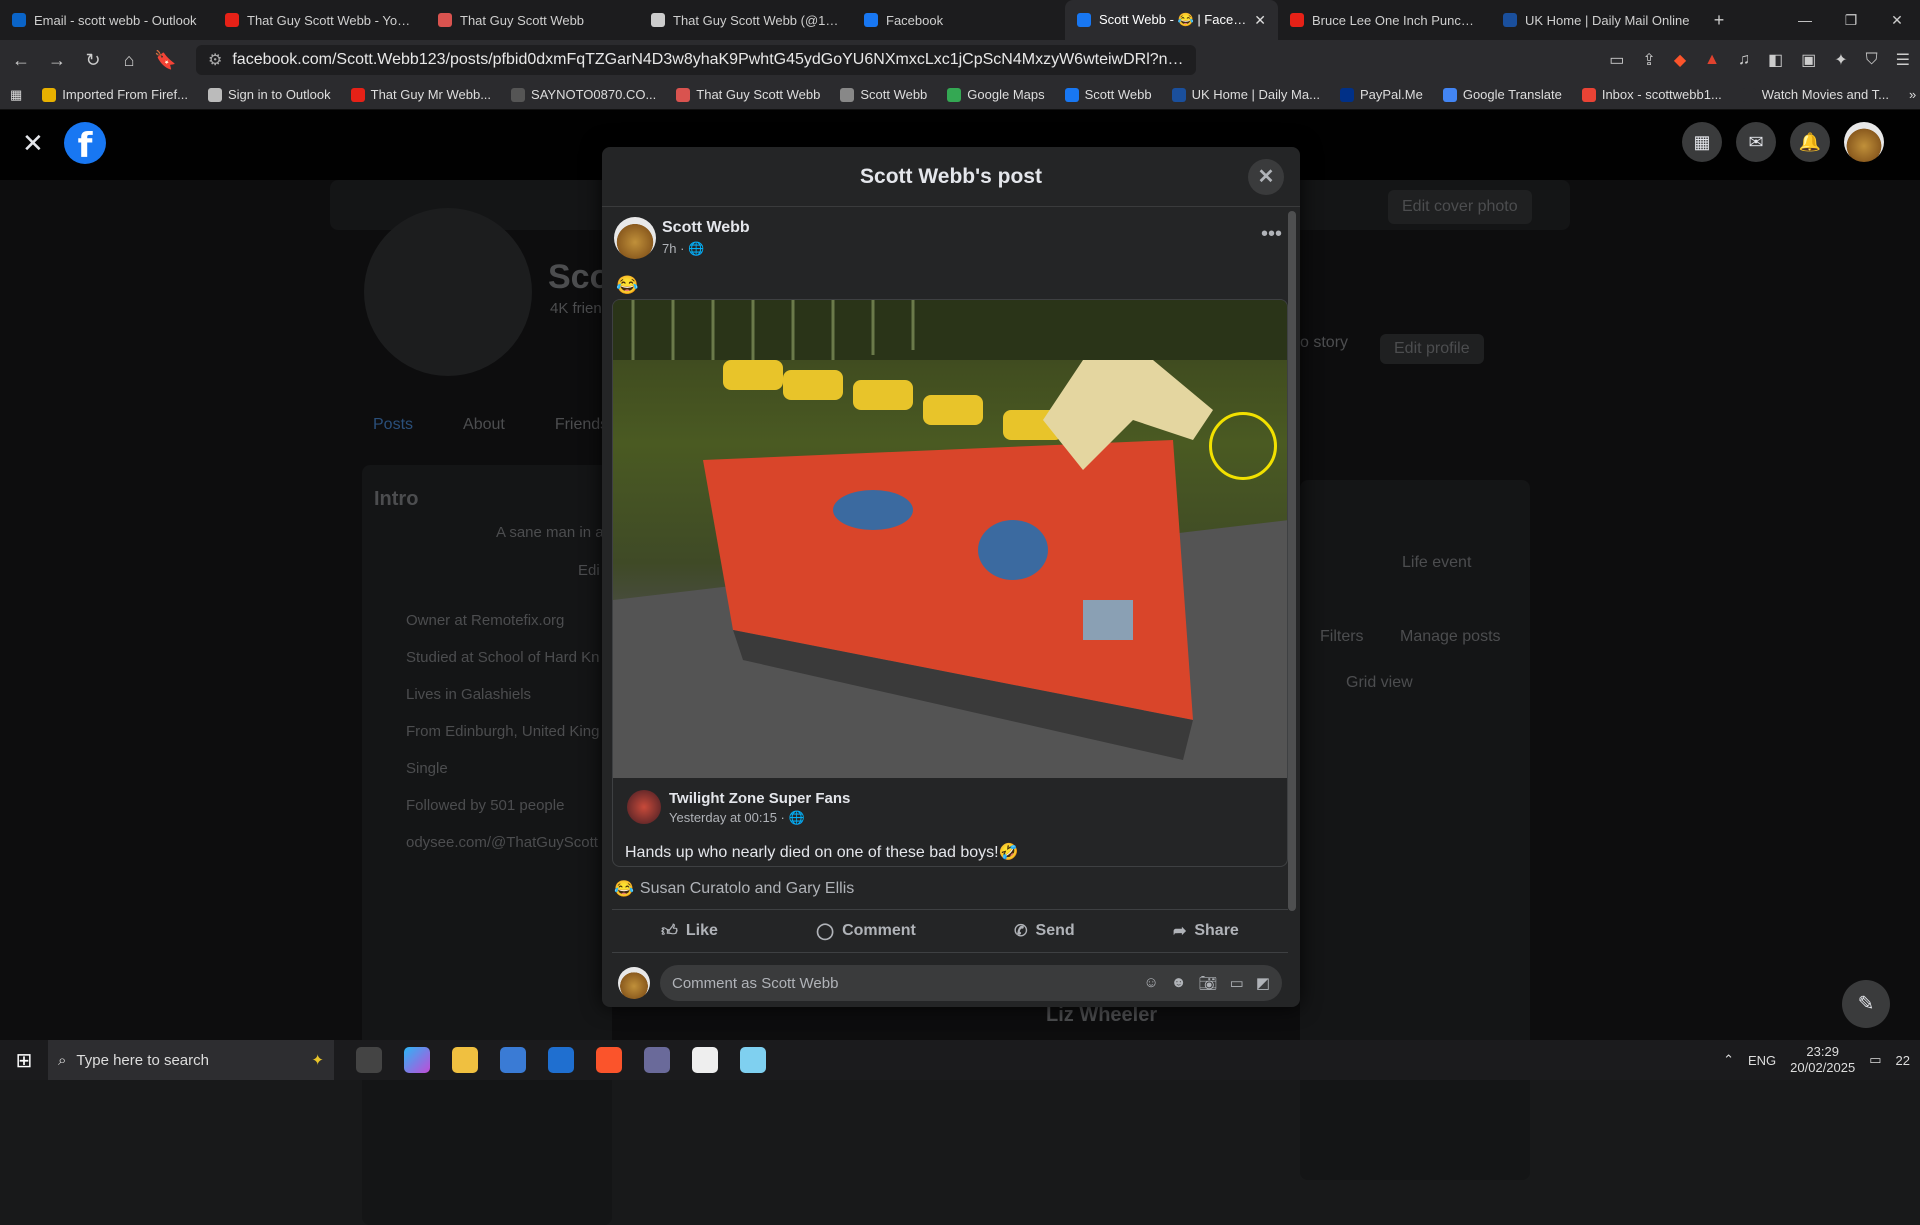 The height and width of the screenshot is (1225, 1920). What do you see at coordinates (1044, 931) in the screenshot?
I see `send-button: ✆ Send` at bounding box center [1044, 931].